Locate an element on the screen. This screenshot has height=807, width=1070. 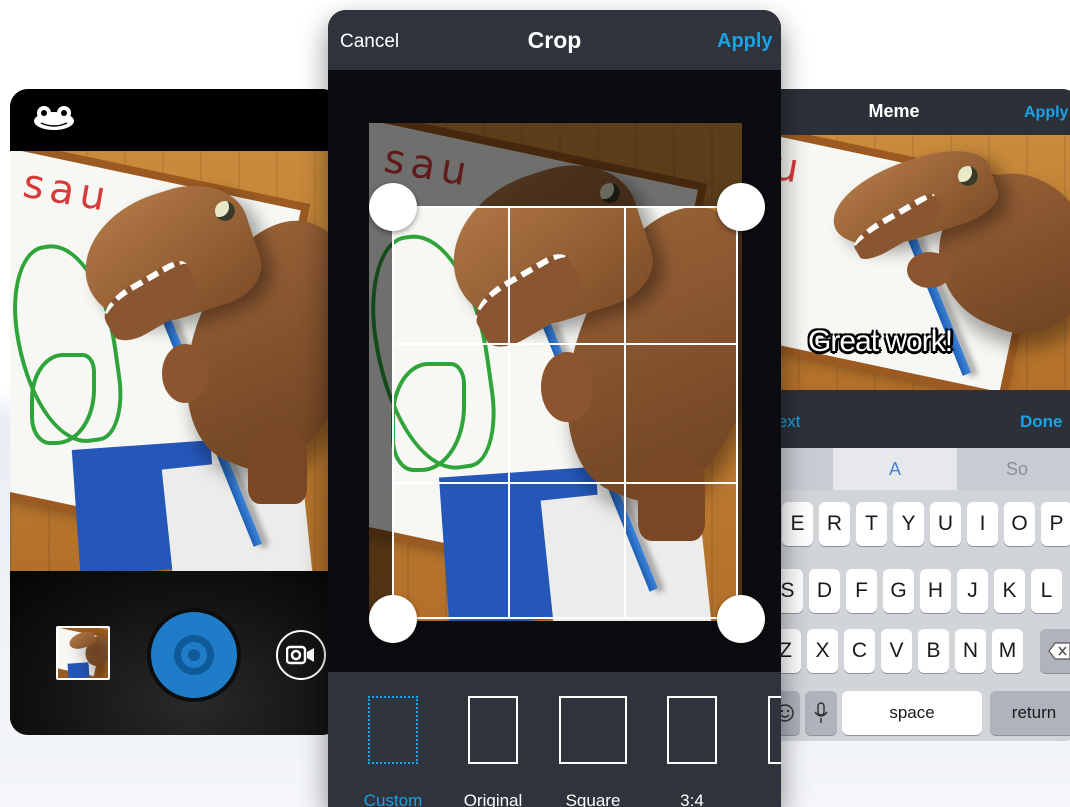
suggestion-item: So is located at coordinates (1013, 469).